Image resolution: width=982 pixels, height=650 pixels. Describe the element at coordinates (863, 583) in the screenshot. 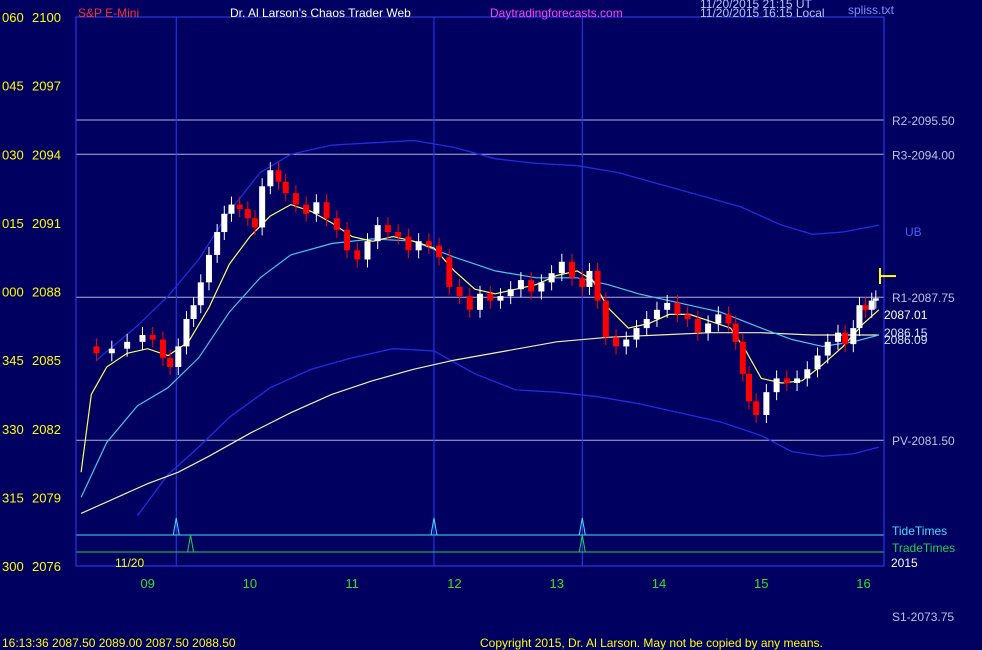

I see `x-tick-label: 16` at that location.